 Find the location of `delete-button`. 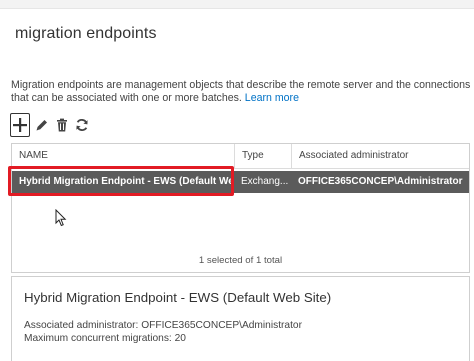

delete-button is located at coordinates (62, 125).